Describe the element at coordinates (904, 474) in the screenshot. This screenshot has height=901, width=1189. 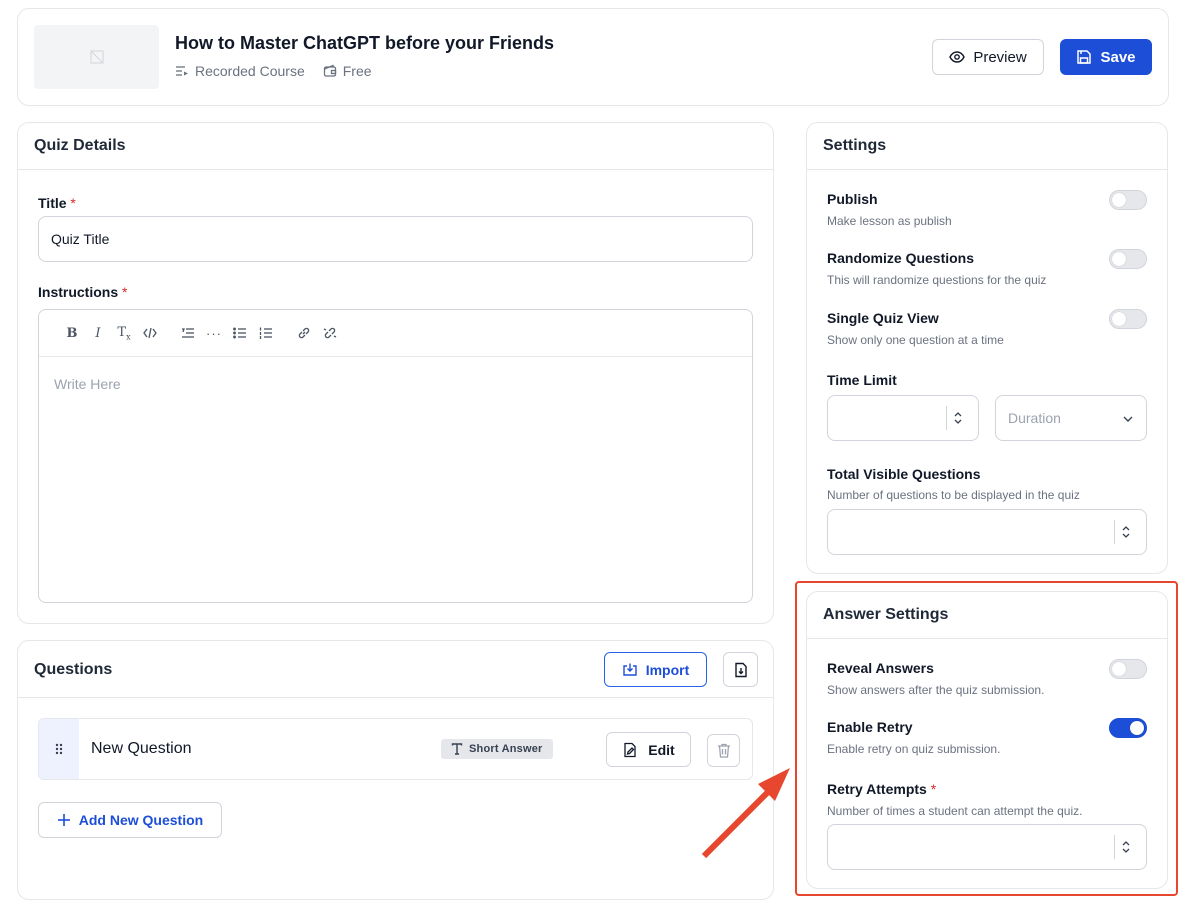
I see `visible-questions-label: Total Visible Questions` at that location.